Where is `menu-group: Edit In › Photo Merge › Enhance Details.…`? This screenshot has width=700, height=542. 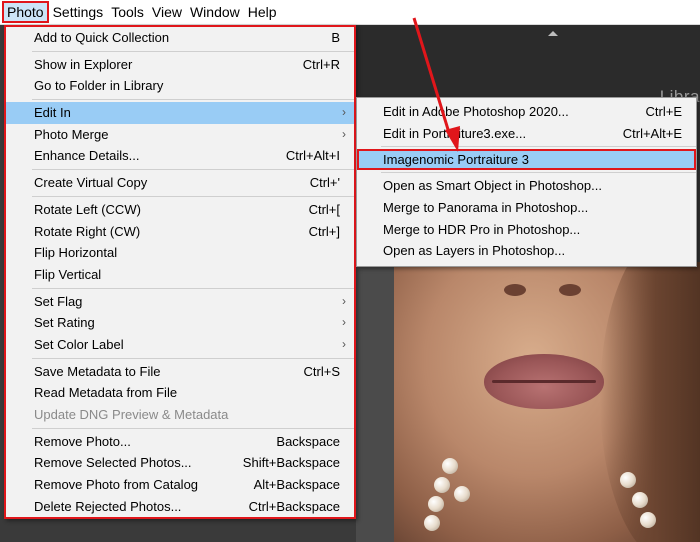 menu-group: Edit In › Photo Merge › Enhance Details.… is located at coordinates (180, 134).